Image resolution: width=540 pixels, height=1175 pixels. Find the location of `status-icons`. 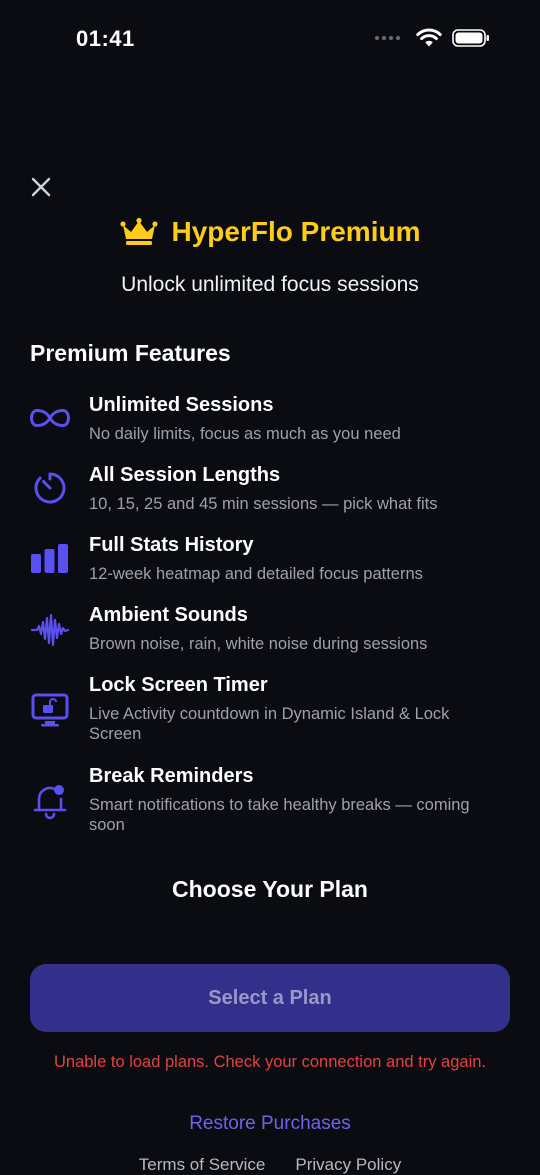

status-icons is located at coordinates (432, 38).